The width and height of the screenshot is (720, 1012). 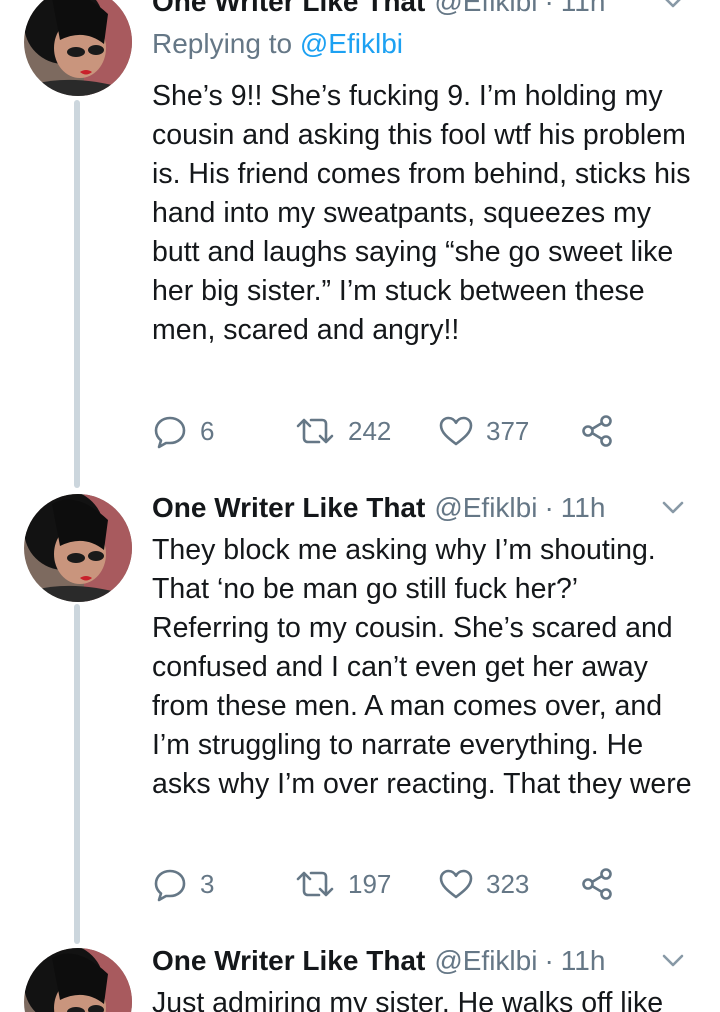 I want to click on reply-count: 3, so click(x=207, y=883).